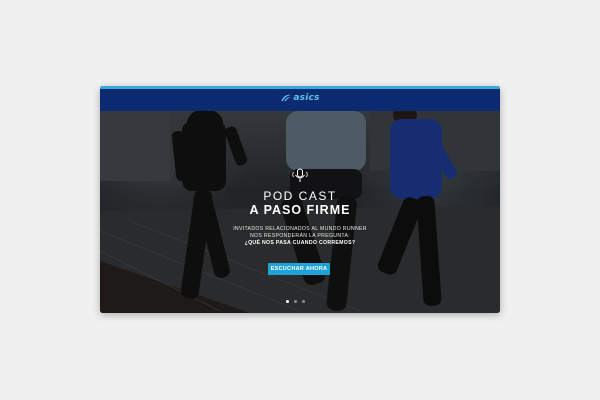 Image resolution: width=600 pixels, height=400 pixels. What do you see at coordinates (300, 236) in the screenshot?
I see `description-line2: NOS RESPONDERÁN LA PREGUNTA:` at bounding box center [300, 236].